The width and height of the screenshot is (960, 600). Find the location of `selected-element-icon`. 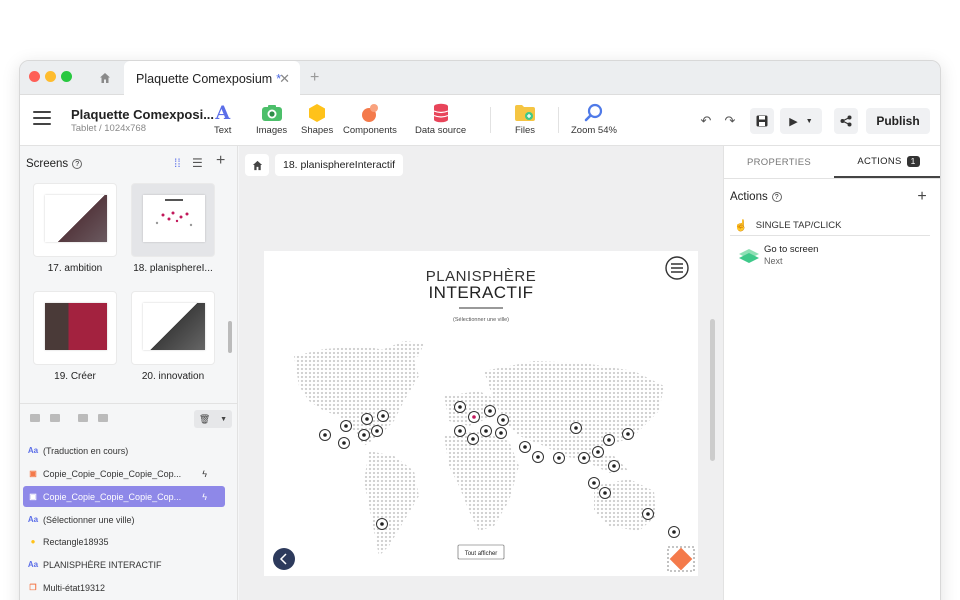

selected-element-icon is located at coordinates (681, 559).